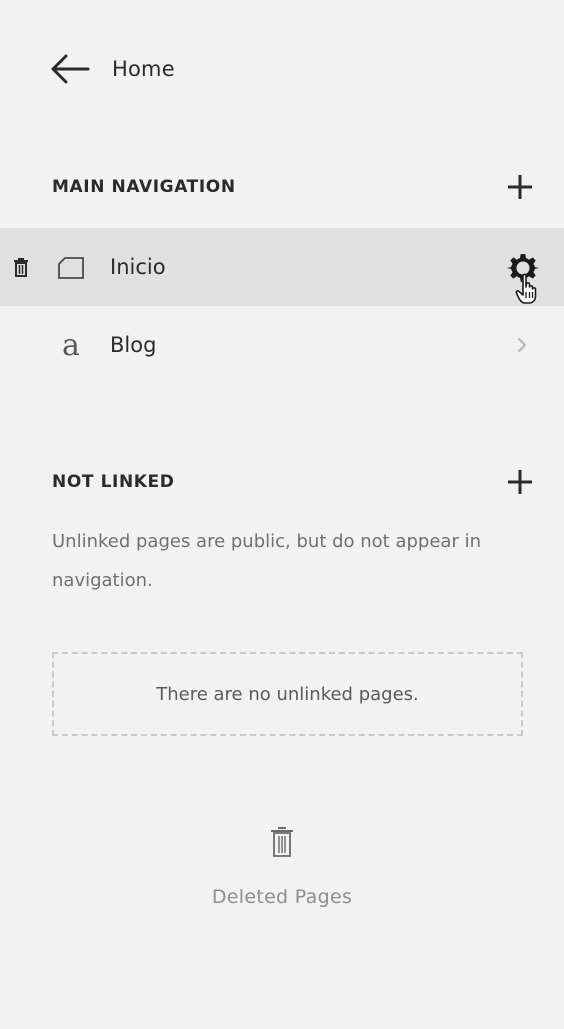 The height and width of the screenshot is (1029, 564). Describe the element at coordinates (70, 69) in the screenshot. I see `arrow-left-icon` at that location.